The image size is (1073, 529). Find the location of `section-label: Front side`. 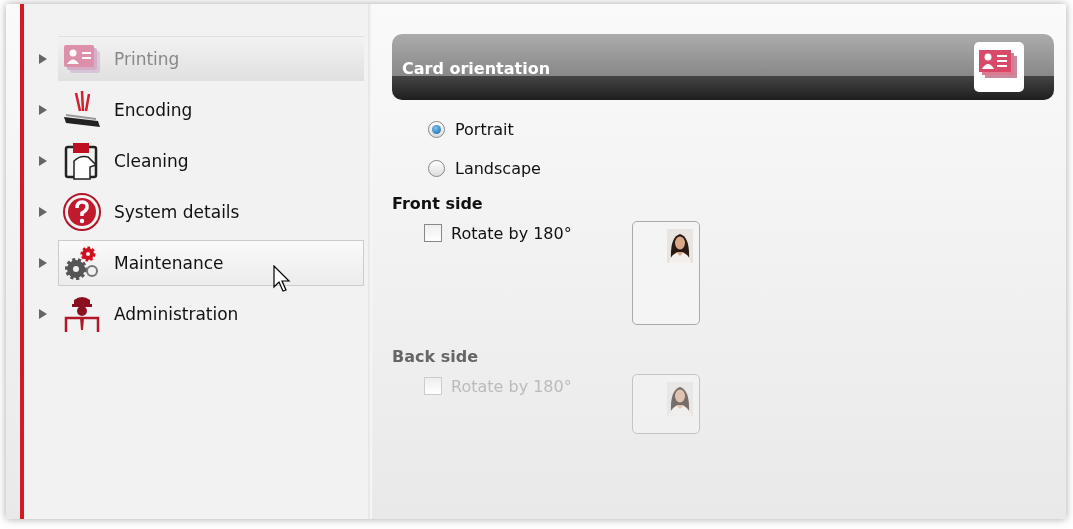

section-label: Front side is located at coordinates (437, 203).